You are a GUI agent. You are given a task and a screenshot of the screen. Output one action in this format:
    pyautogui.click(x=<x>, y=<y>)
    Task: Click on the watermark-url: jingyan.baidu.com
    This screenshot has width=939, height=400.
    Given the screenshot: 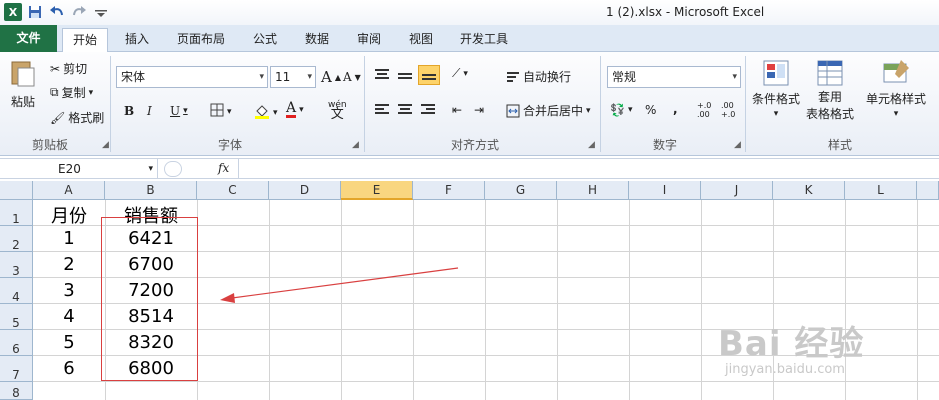 What is the action you would take?
    pyautogui.click(x=785, y=369)
    